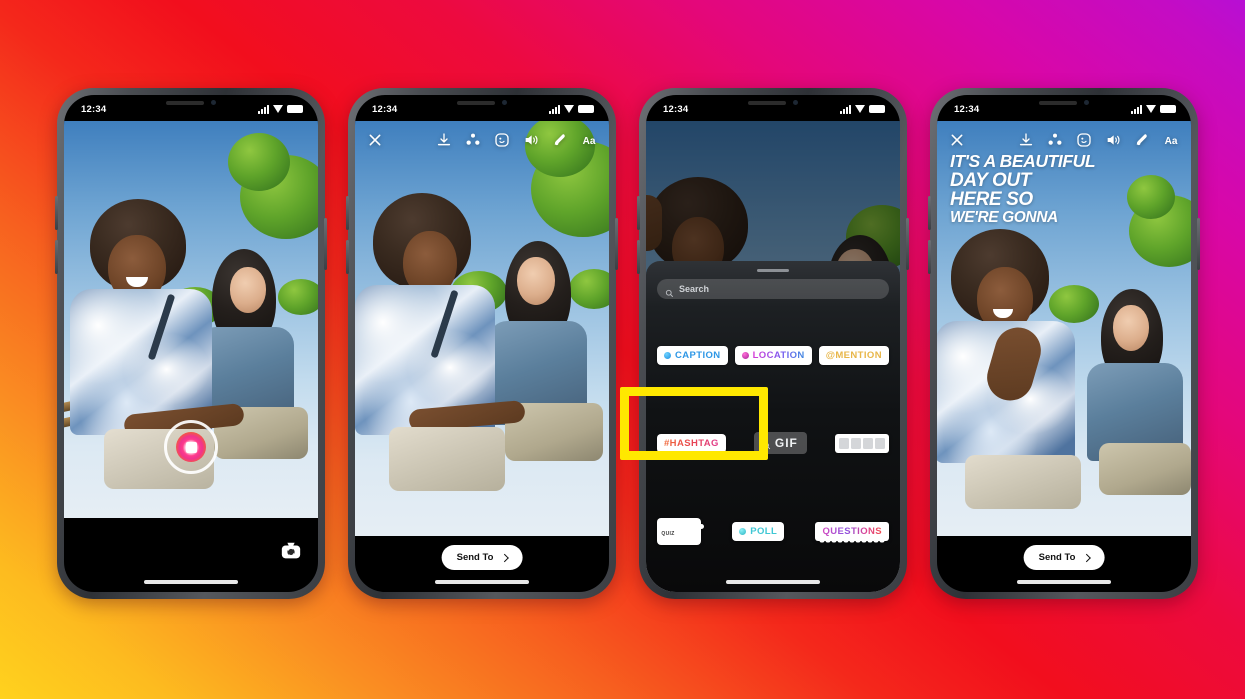  I want to click on svg-text: Aa, so click(589, 141).